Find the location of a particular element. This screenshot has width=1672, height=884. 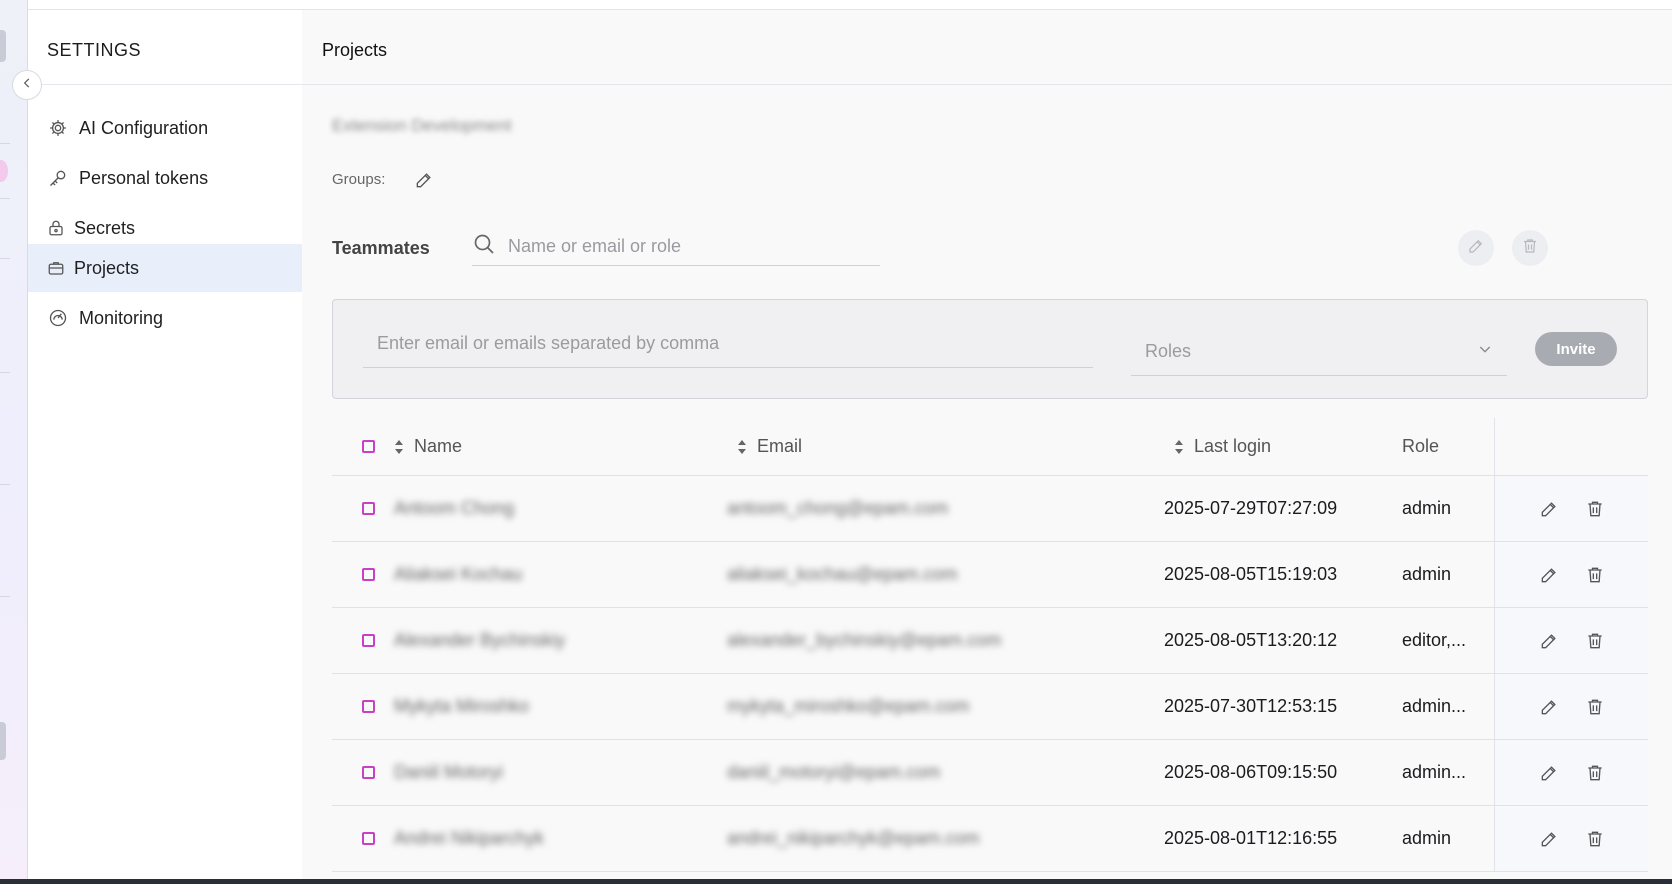

edit-groups-icon is located at coordinates (424, 180).